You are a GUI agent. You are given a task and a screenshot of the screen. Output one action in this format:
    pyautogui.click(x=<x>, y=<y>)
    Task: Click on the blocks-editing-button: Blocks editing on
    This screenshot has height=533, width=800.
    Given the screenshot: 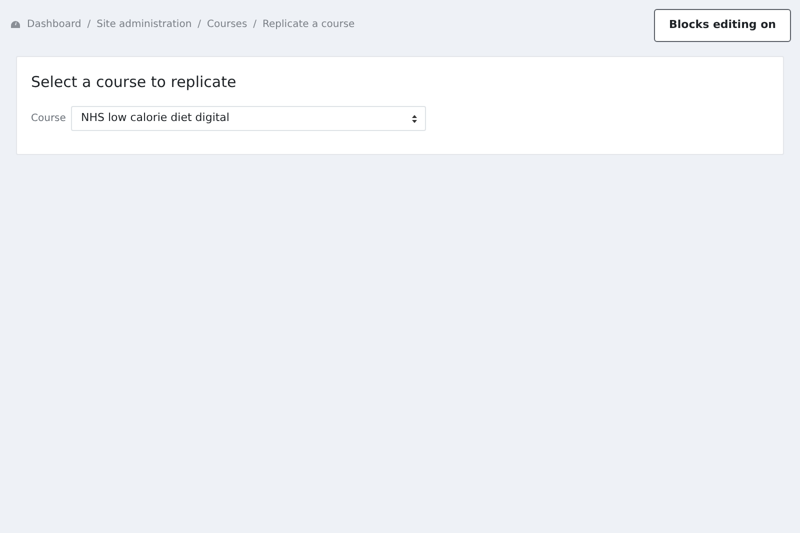 What is the action you would take?
    pyautogui.click(x=722, y=25)
    